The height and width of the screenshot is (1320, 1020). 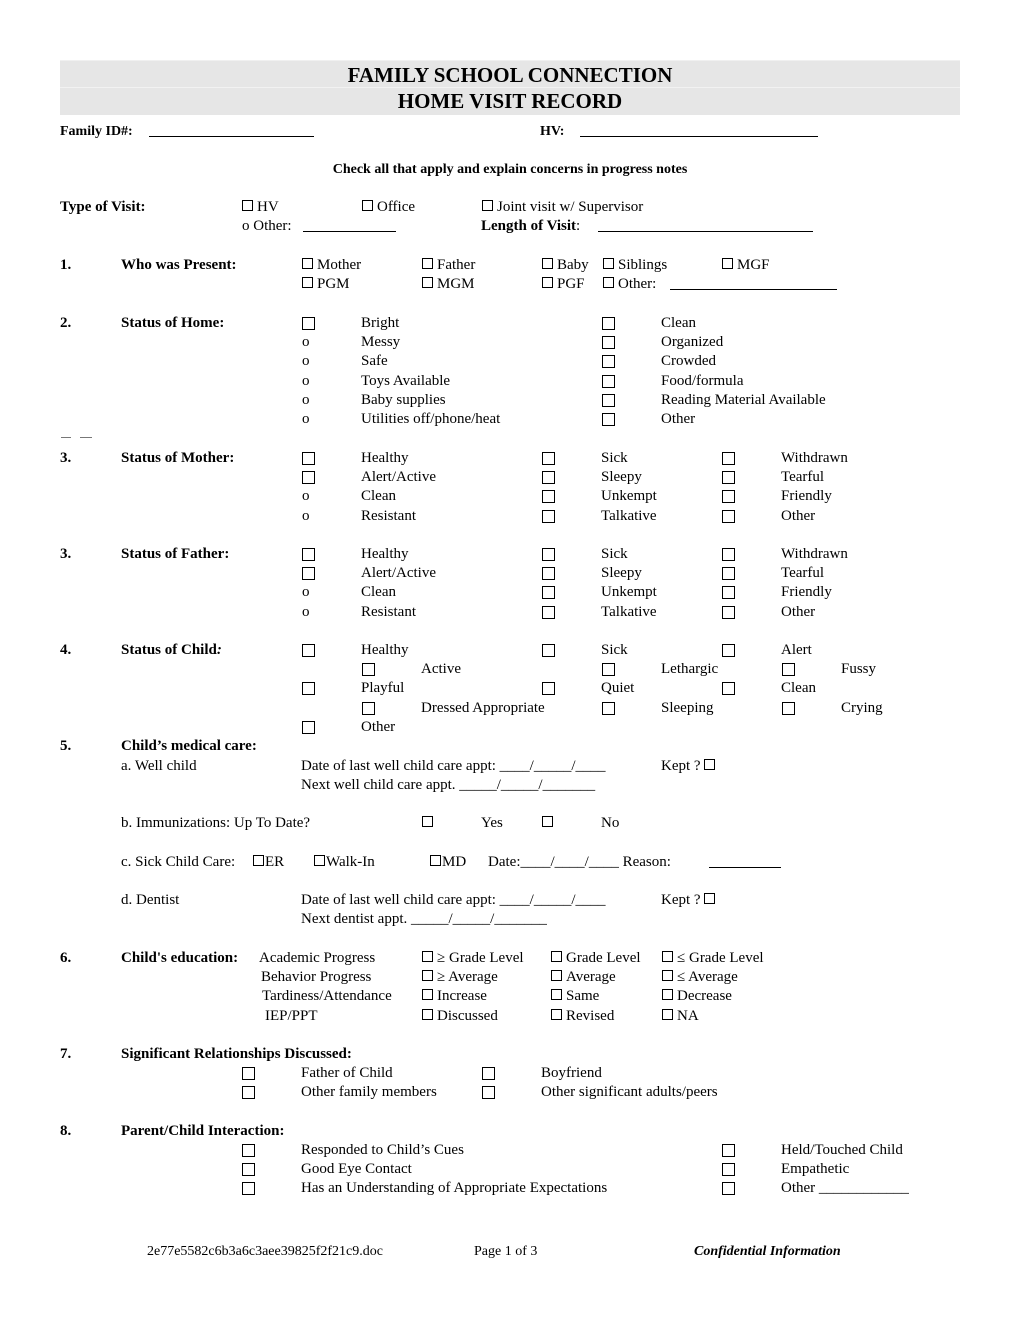 What do you see at coordinates (460, 1016) in the screenshot?
I see `education-option: Discussed` at bounding box center [460, 1016].